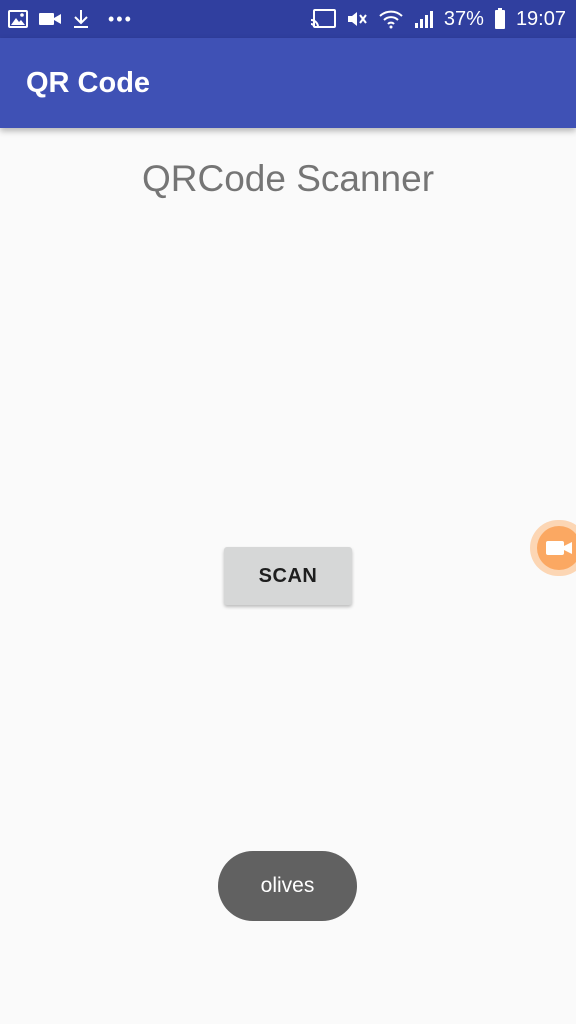 The image size is (576, 1024). Describe the element at coordinates (424, 19) in the screenshot. I see `signal-icon` at that location.